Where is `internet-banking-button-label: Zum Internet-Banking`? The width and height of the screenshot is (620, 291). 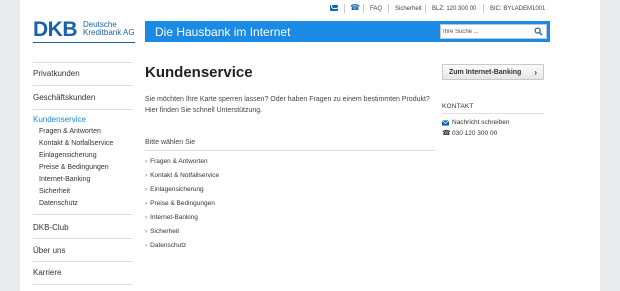
internet-banking-button-label: Zum Internet-Banking is located at coordinates (485, 72).